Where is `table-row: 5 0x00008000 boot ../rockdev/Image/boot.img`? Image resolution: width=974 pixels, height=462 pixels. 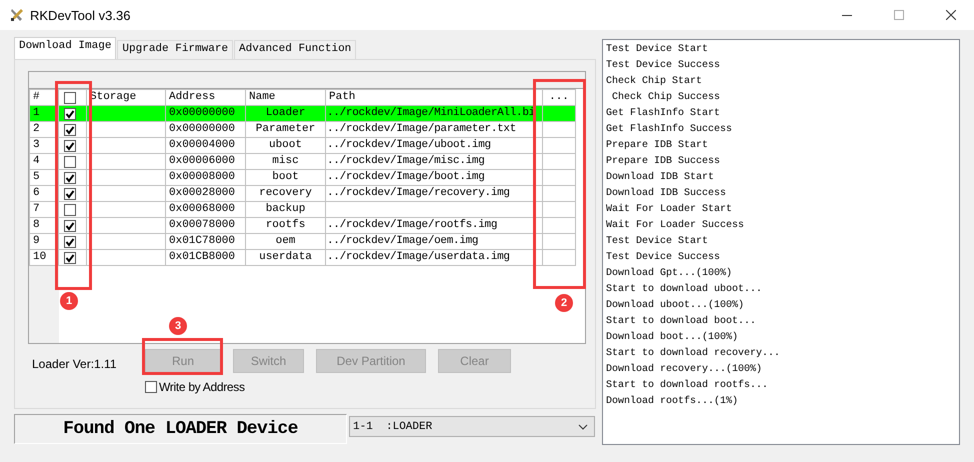
table-row: 5 0x00008000 boot ../rockdev/Image/boot.img is located at coordinates (303, 178).